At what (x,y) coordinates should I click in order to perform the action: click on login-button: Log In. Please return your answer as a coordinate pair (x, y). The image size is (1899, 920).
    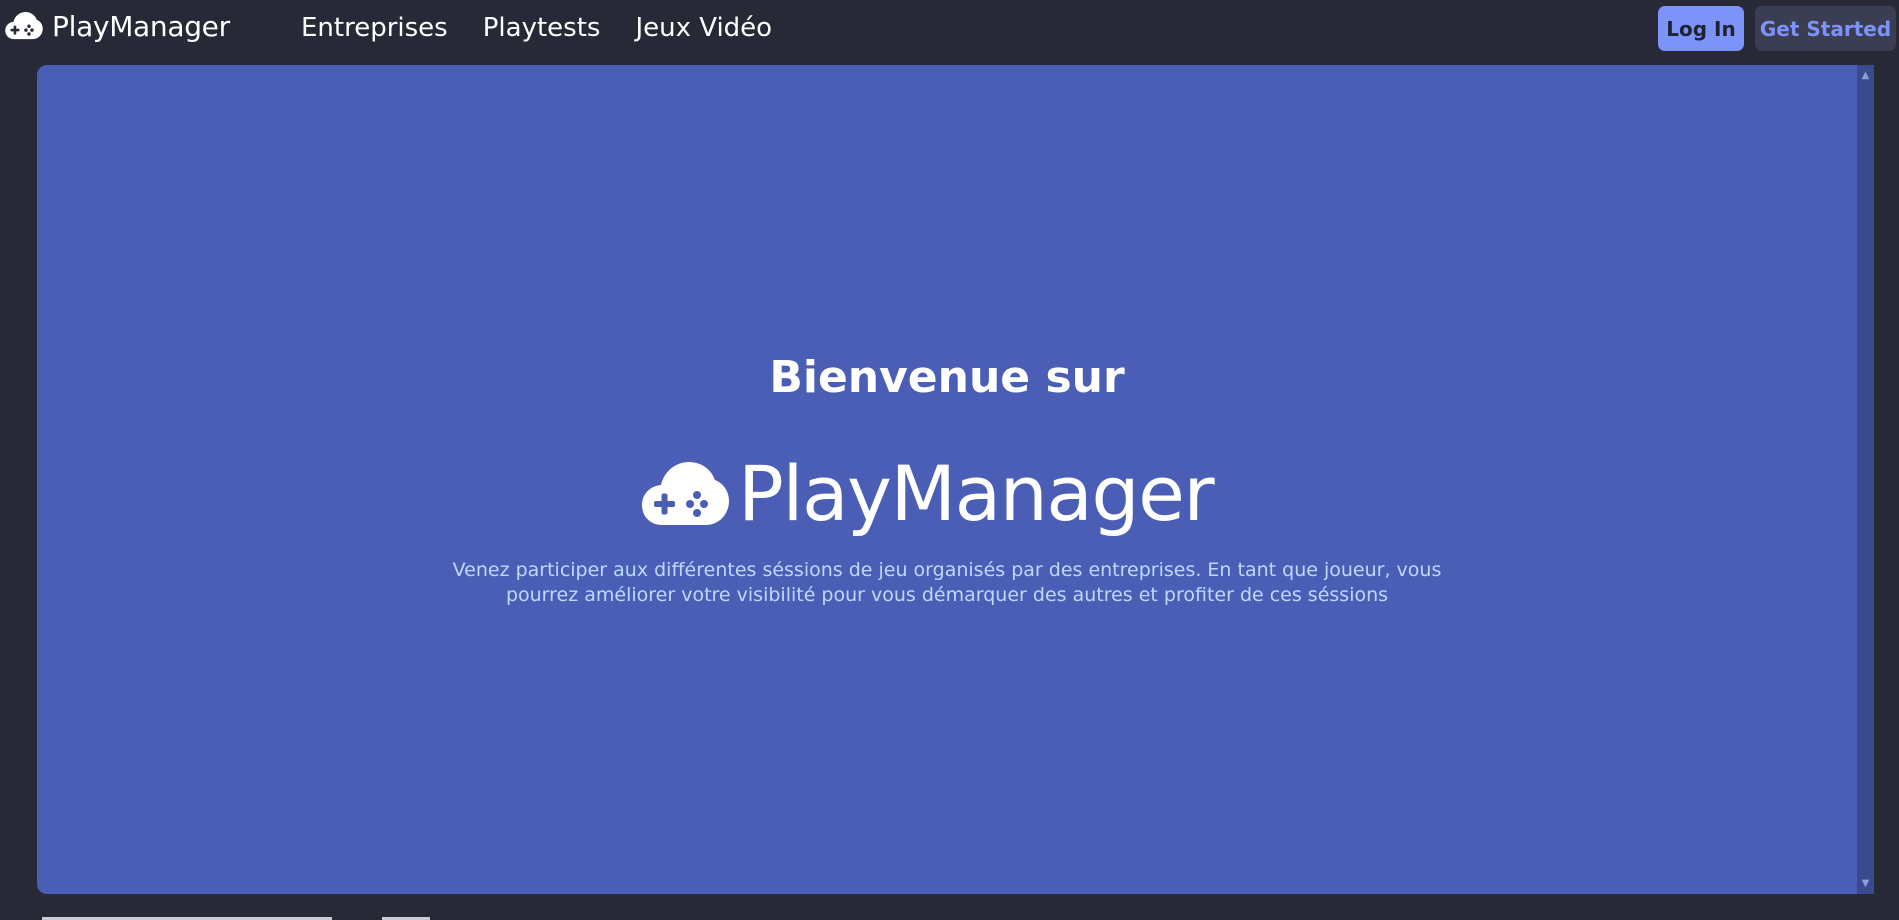
    Looking at the image, I should click on (1701, 28).